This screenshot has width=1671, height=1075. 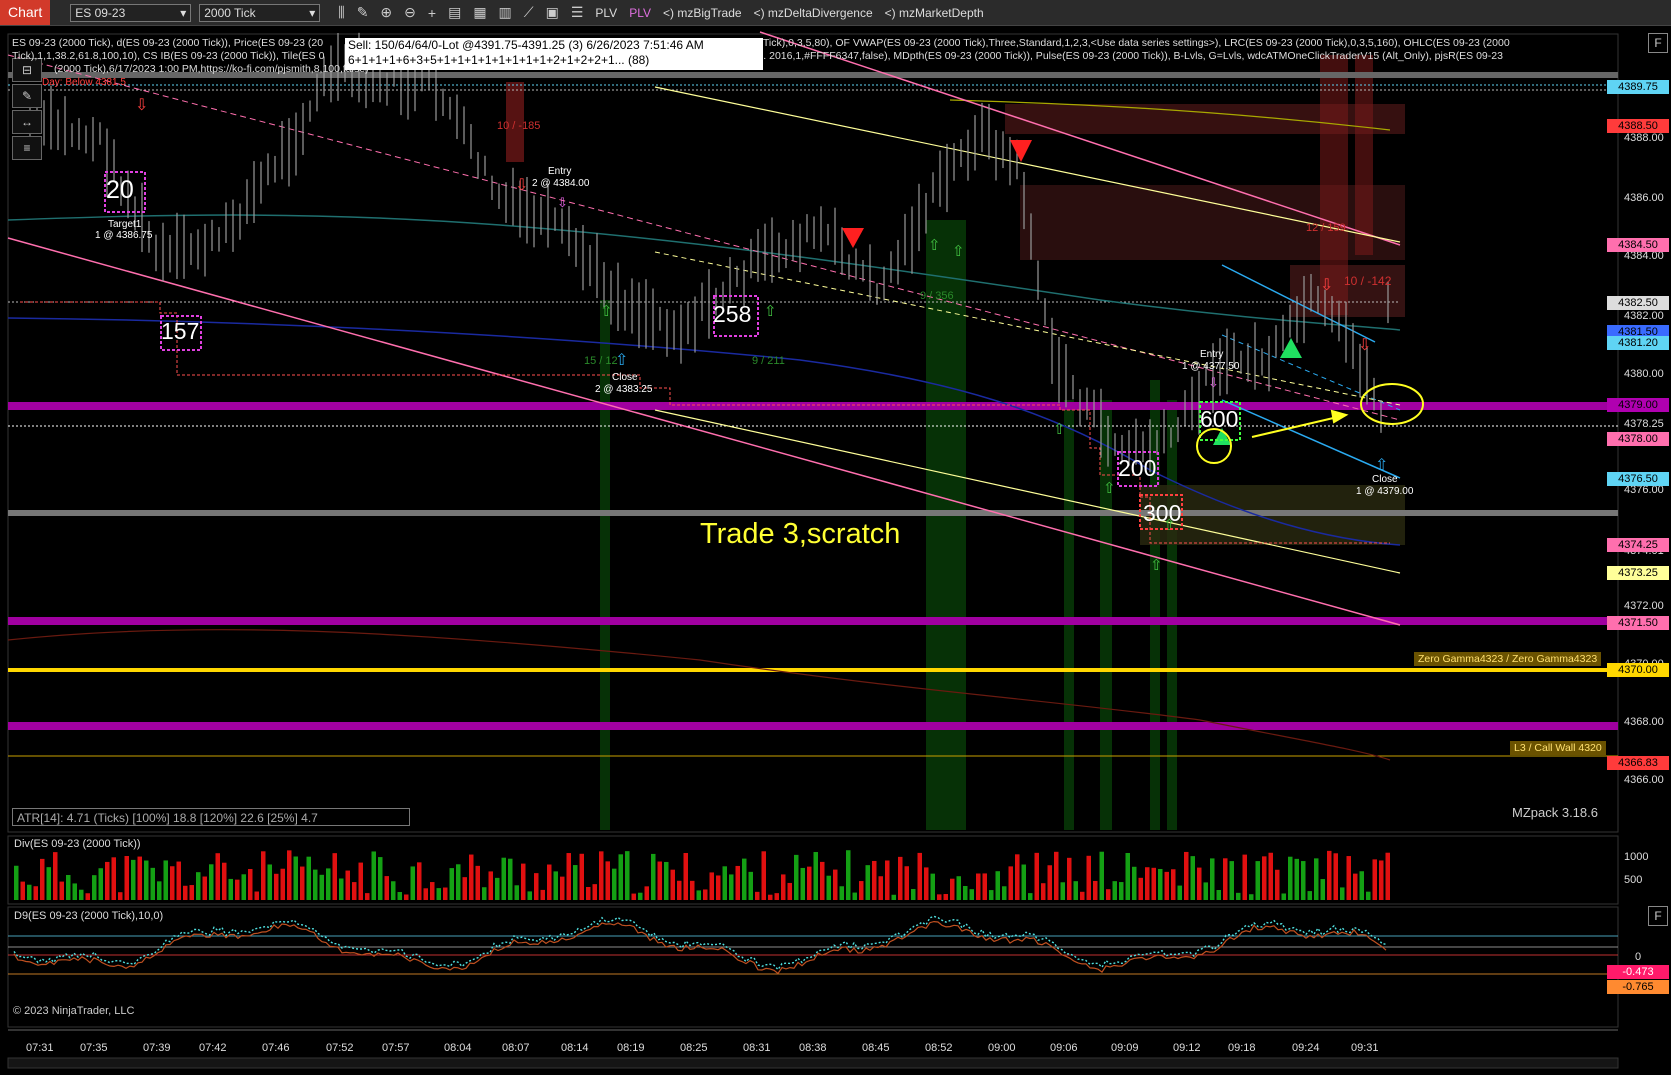 What do you see at coordinates (363, 12) in the screenshot?
I see `pencil-icon: ✎` at bounding box center [363, 12].